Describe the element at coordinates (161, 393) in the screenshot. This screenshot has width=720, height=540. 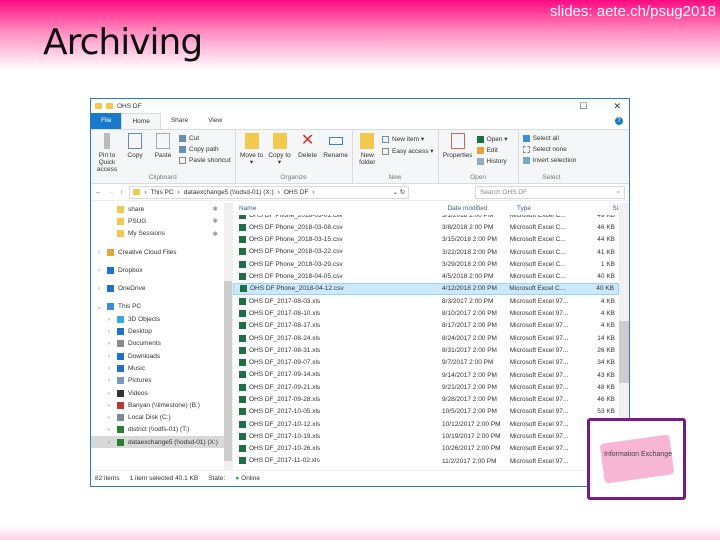
I see `nav-item: › Videos` at that location.